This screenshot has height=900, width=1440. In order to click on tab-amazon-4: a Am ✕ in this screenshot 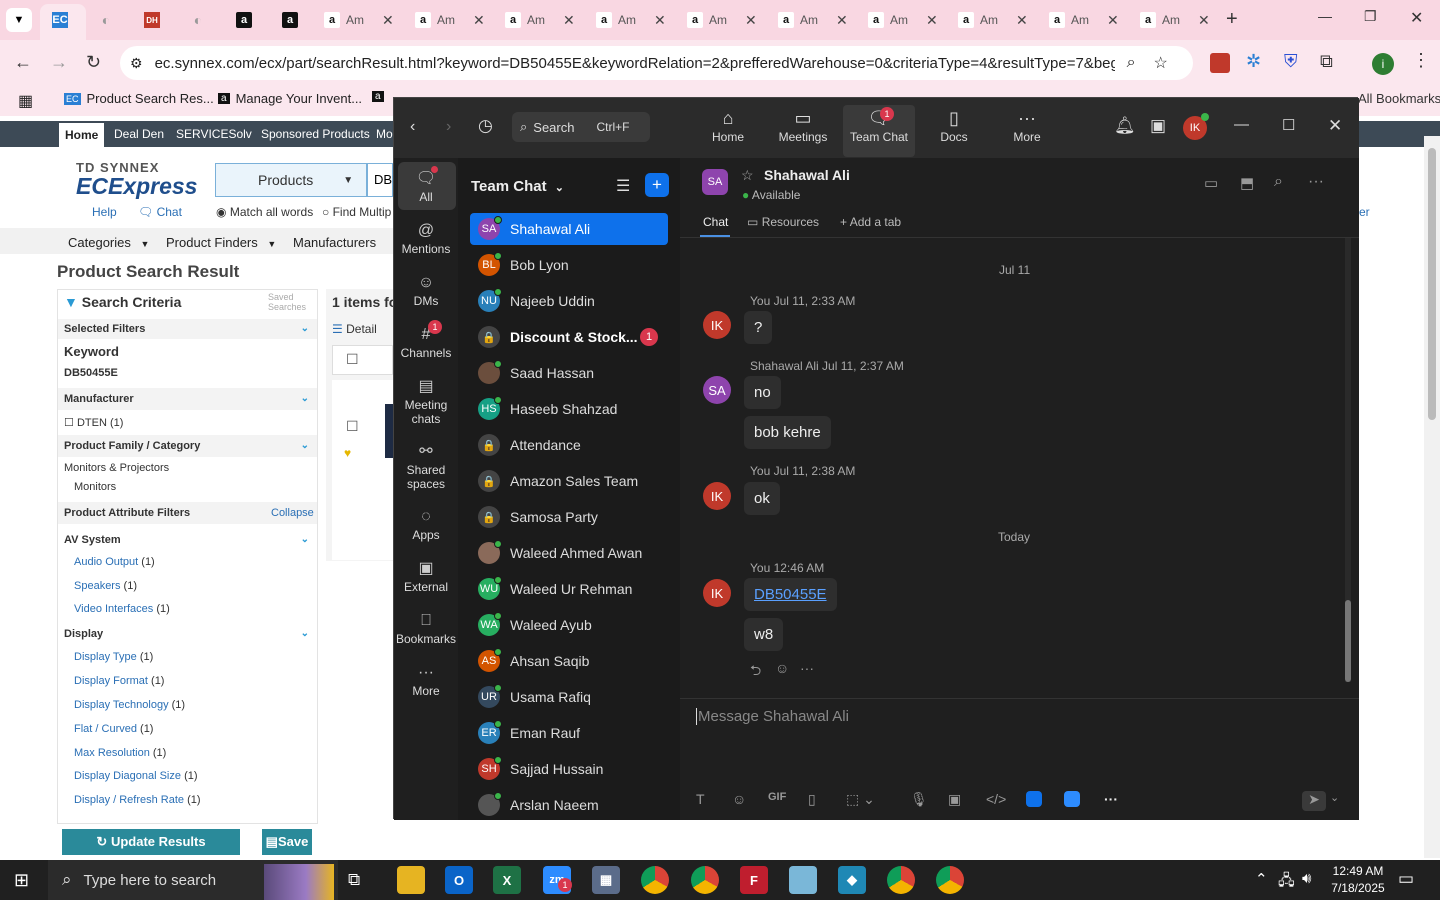, I will do `click(631, 20)`.